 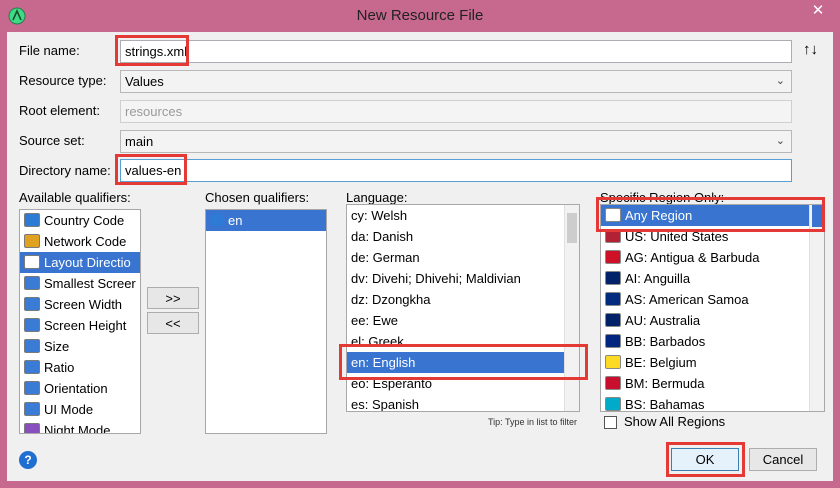 I want to click on smallest-screen-icon, so click(x=32, y=283).